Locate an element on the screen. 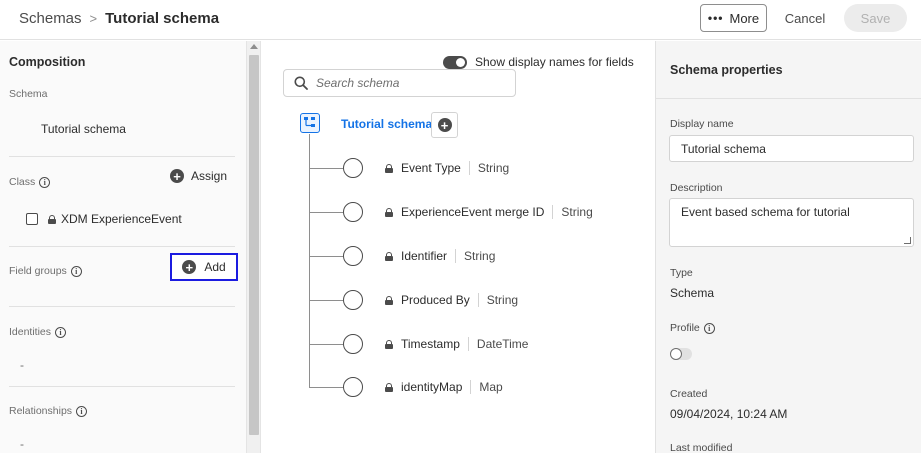 This screenshot has height=454, width=921. field-name: Event Type is located at coordinates (431, 168).